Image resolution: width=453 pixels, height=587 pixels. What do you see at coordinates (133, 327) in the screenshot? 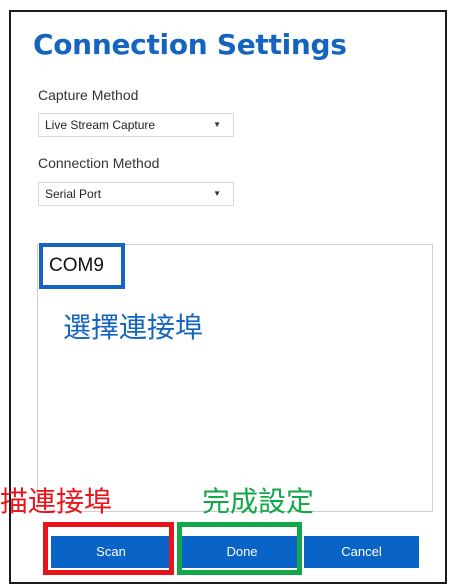
I see `annotation-select-port: 選擇連接埠` at bounding box center [133, 327].